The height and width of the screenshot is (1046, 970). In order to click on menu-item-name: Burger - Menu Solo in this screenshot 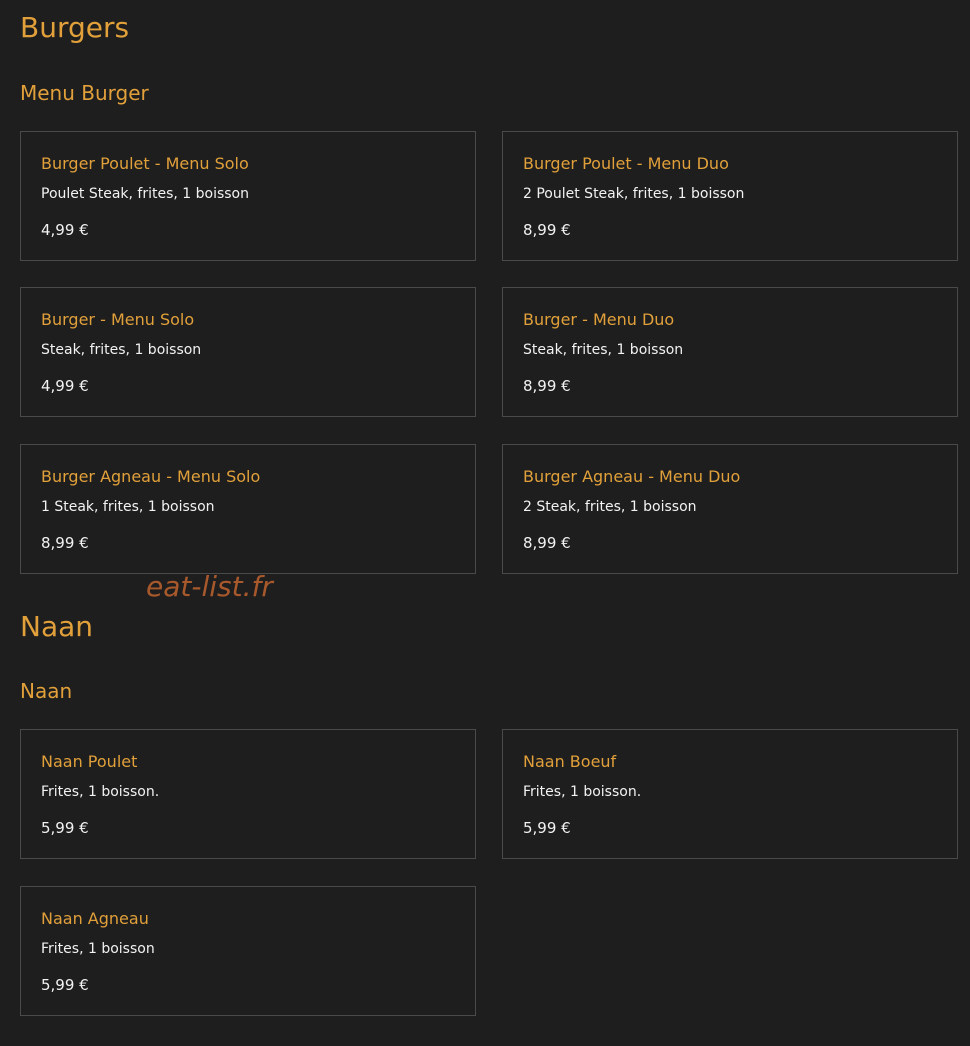, I will do `click(117, 319)`.